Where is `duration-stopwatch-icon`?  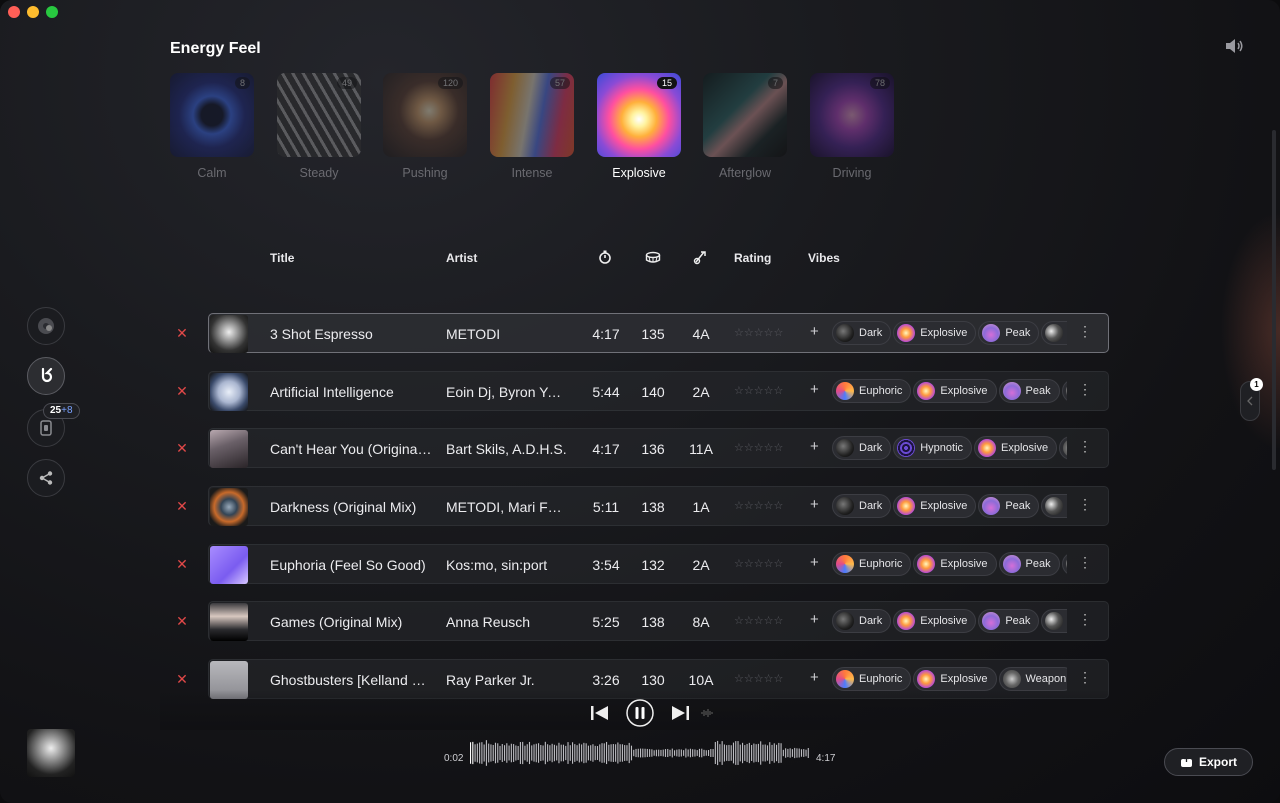 duration-stopwatch-icon is located at coordinates (605, 257).